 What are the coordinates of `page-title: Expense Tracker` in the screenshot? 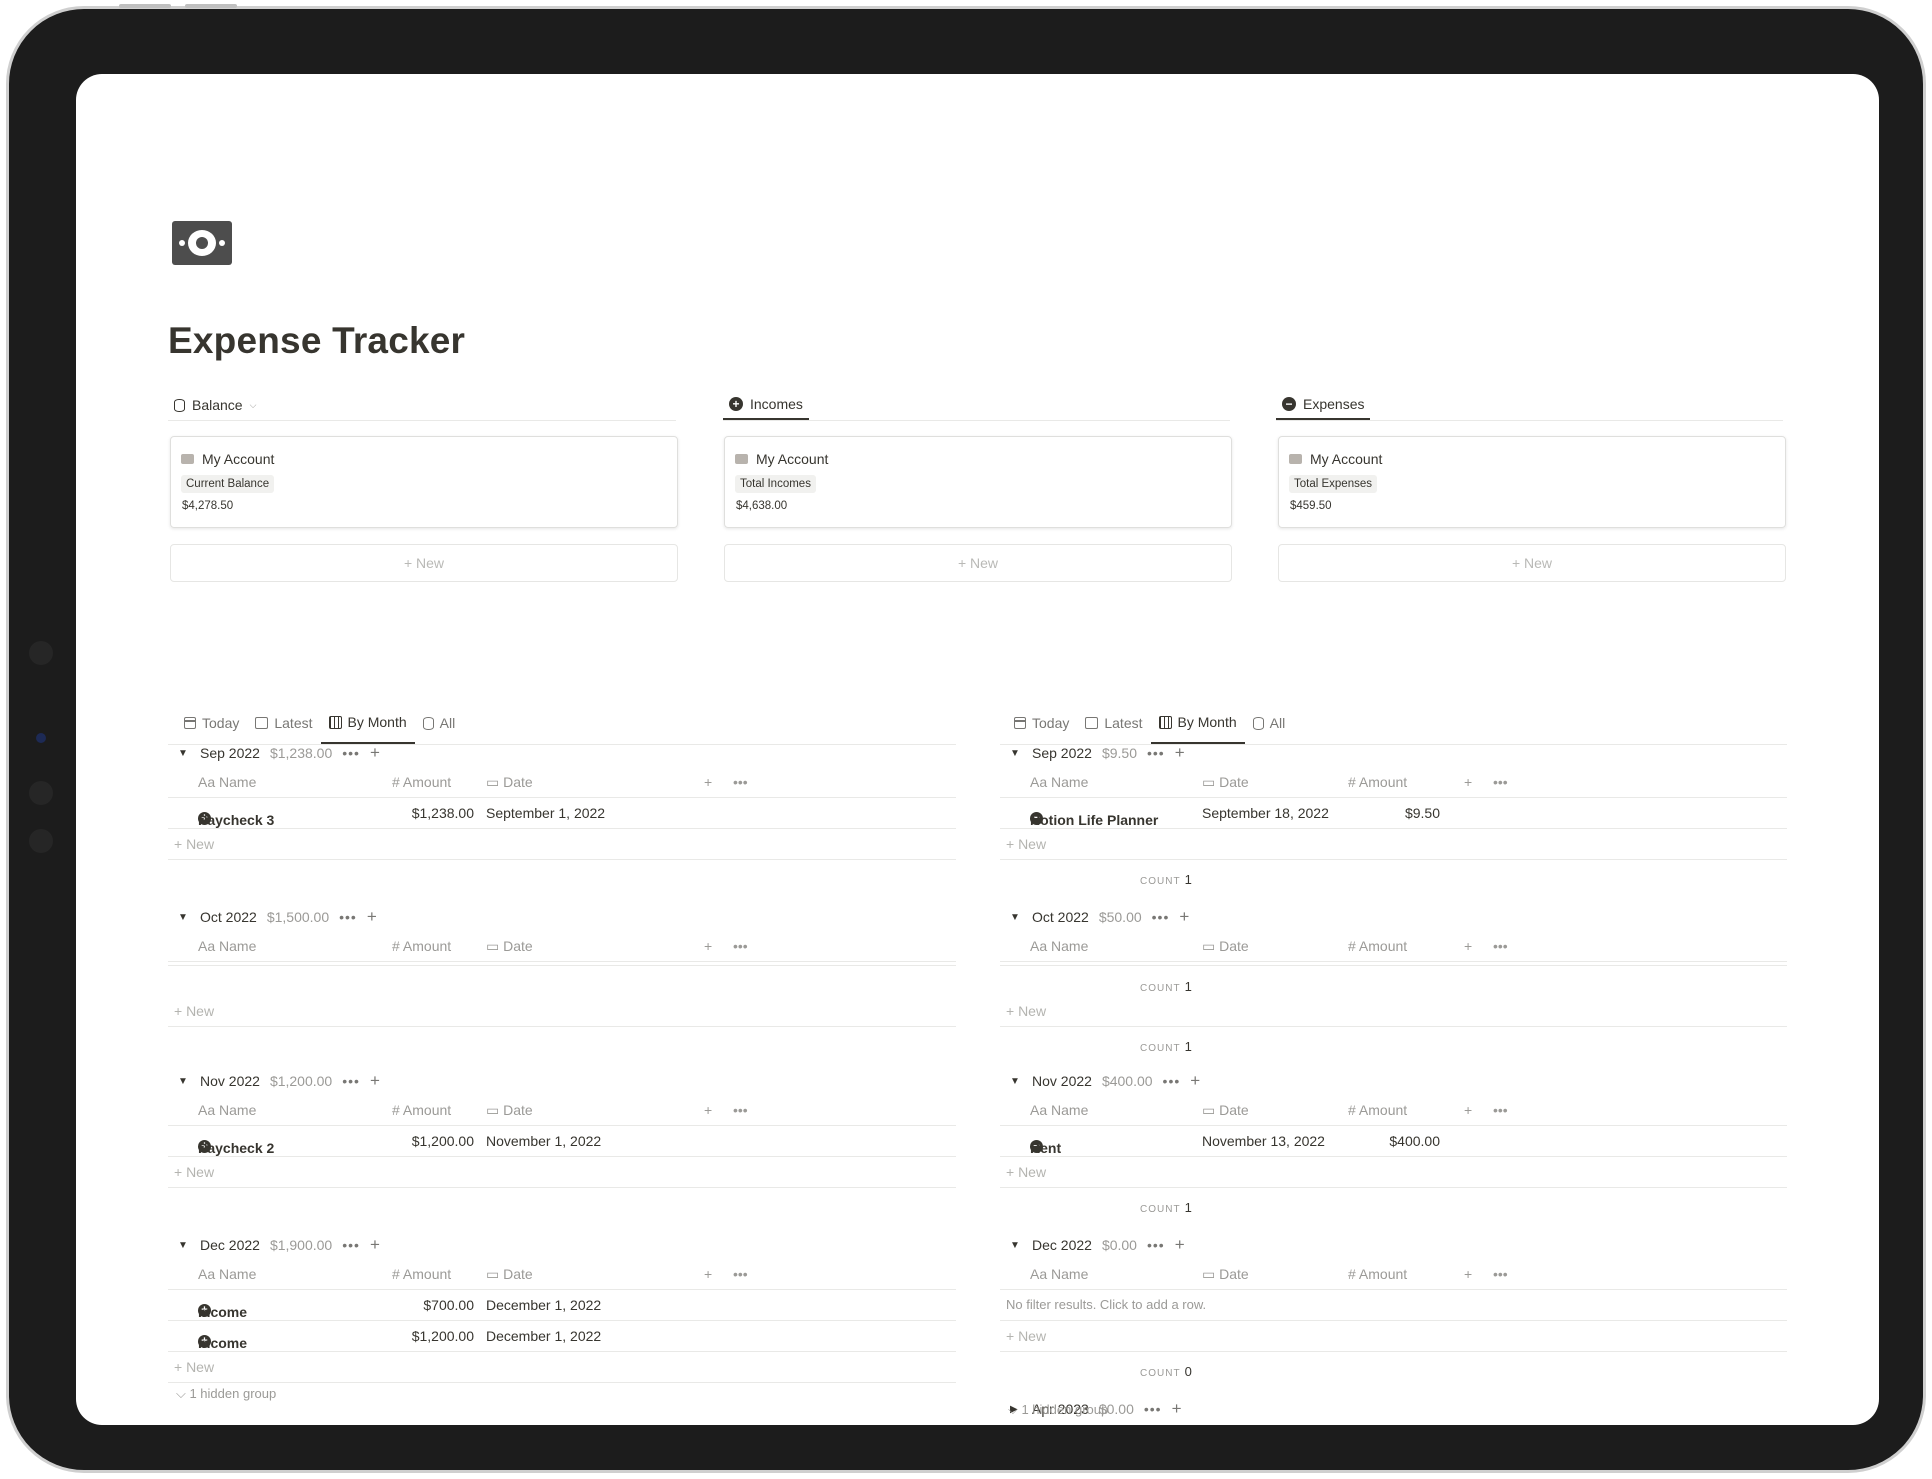 It's located at (316, 341).